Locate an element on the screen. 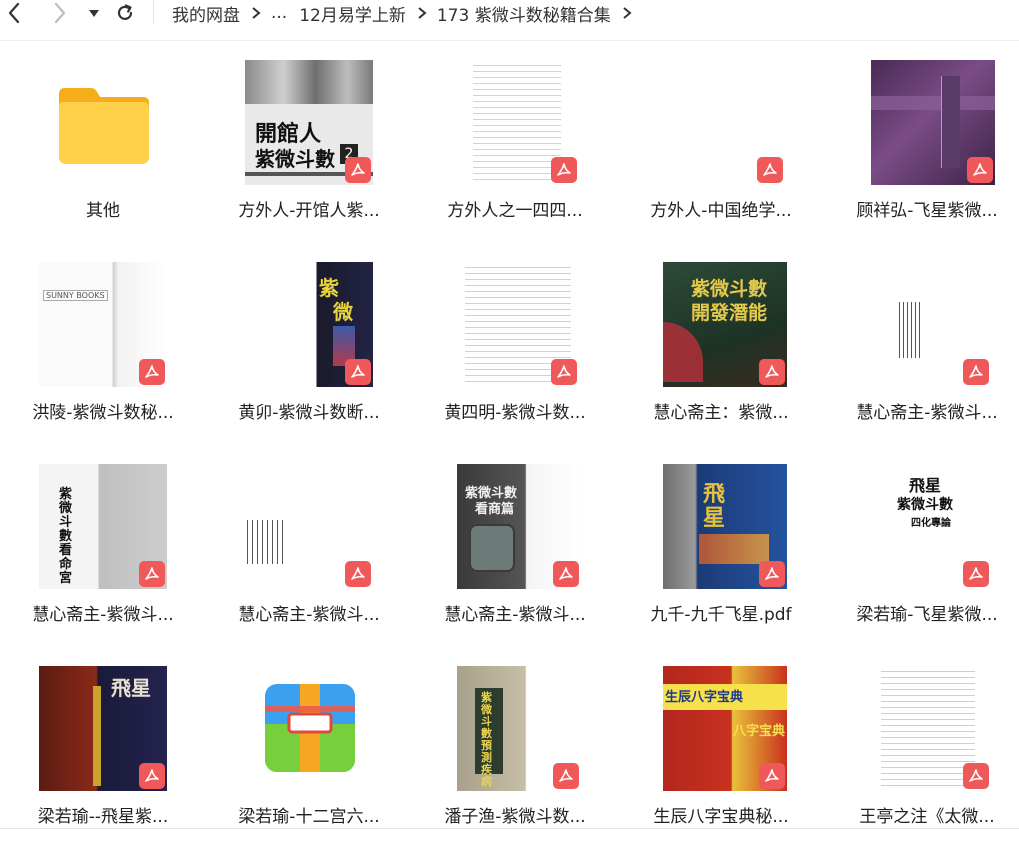 This screenshot has height=856, width=1019. archive-thumbnail is located at coordinates (309, 728).